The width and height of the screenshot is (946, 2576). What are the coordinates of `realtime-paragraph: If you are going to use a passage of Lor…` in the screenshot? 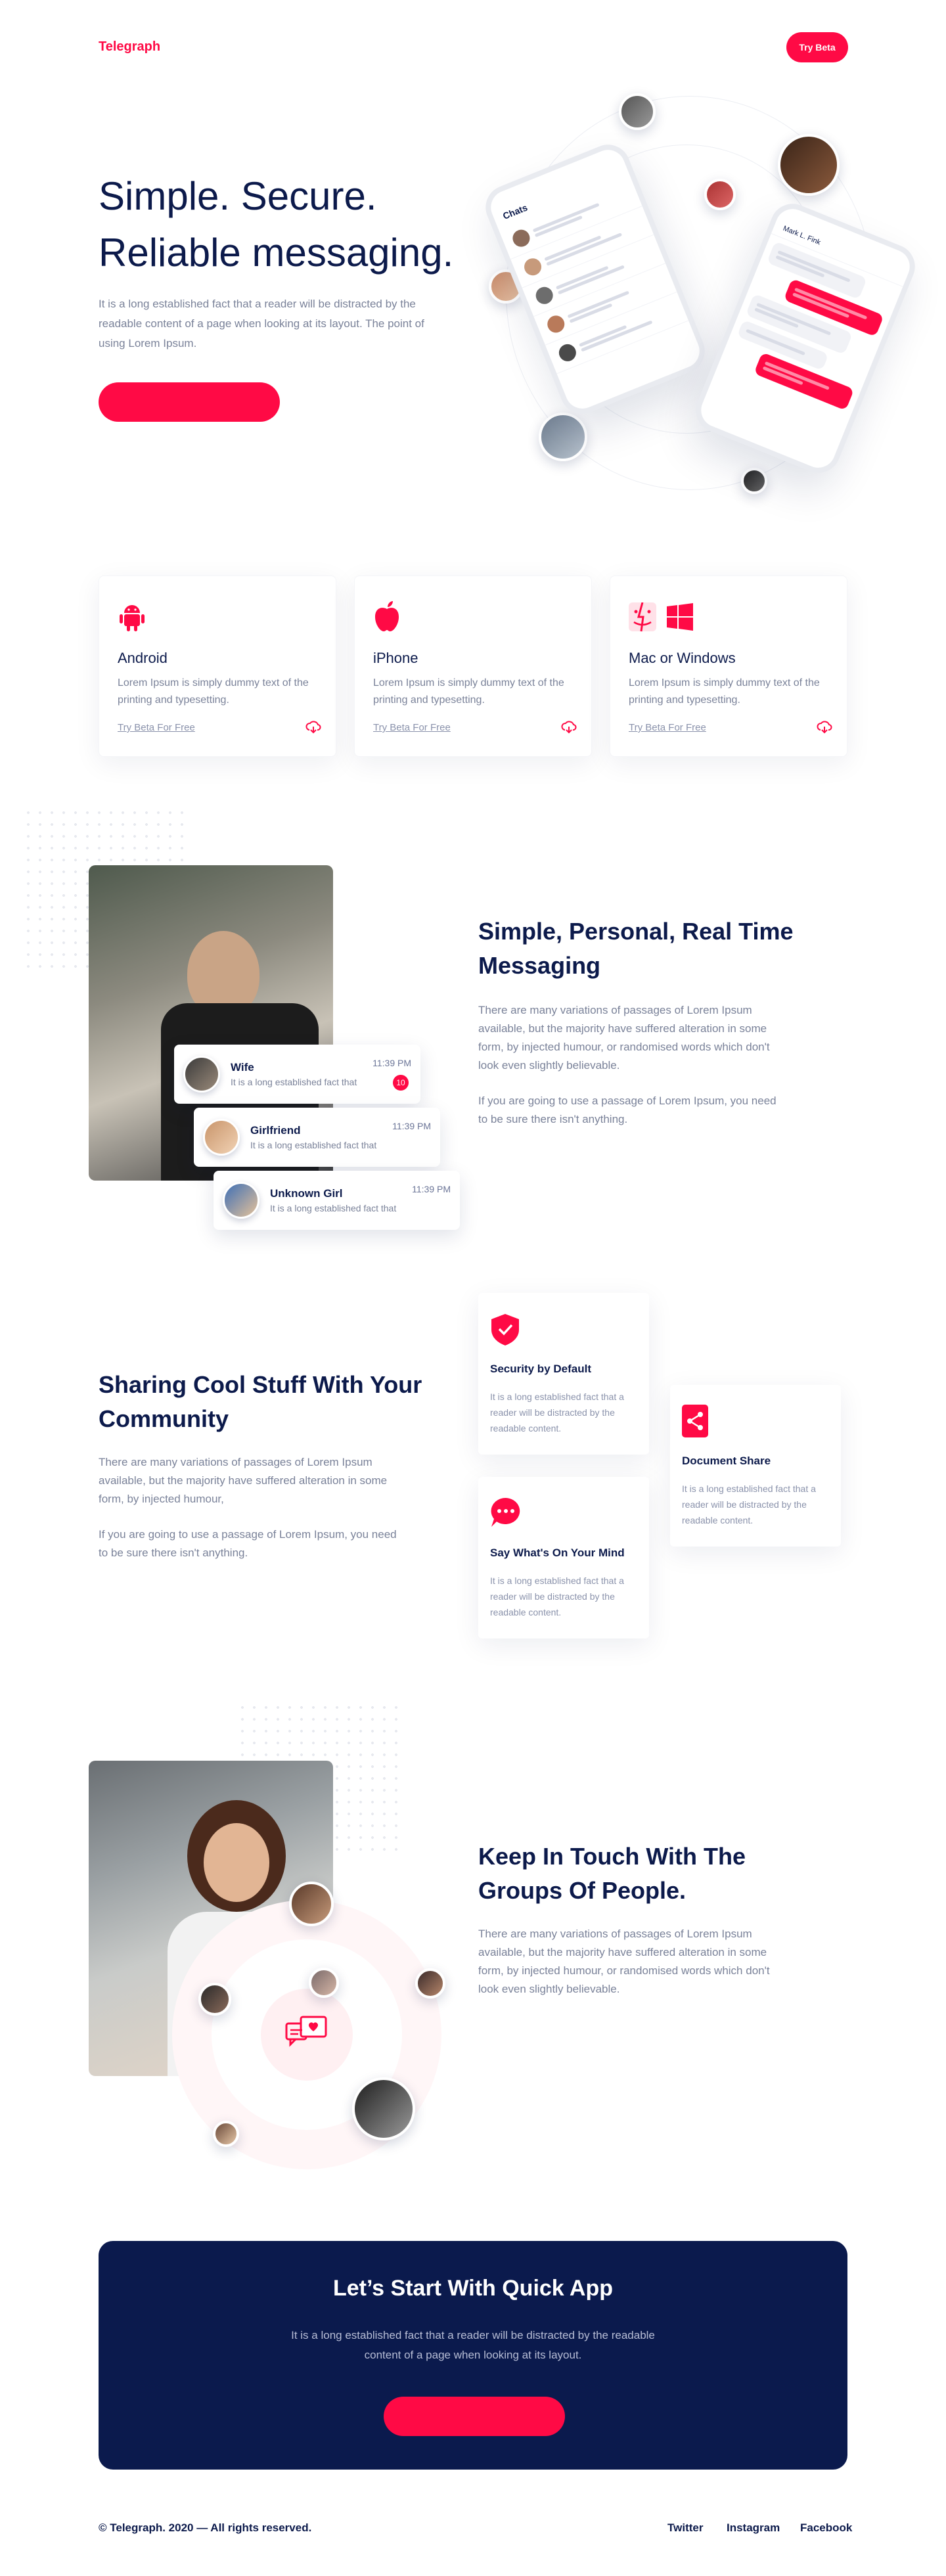 It's located at (627, 1110).